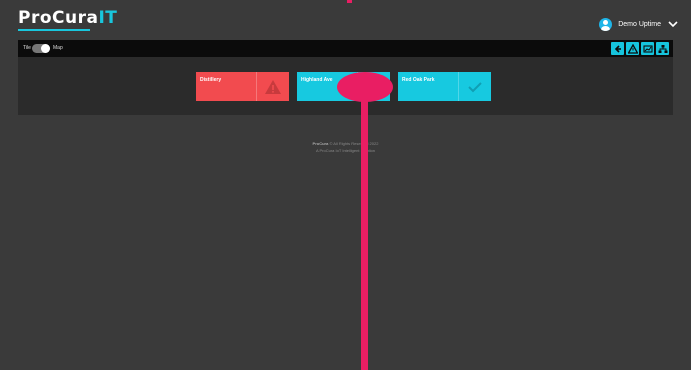 This screenshot has width=691, height=370. I want to click on view-toolbar: Tile Map, so click(345, 48).